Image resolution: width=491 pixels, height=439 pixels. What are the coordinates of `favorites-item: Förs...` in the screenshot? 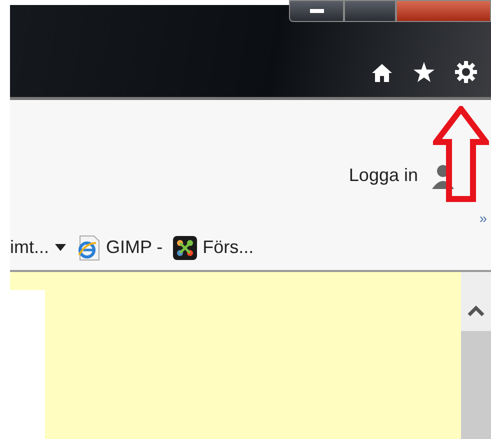 It's located at (213, 247).